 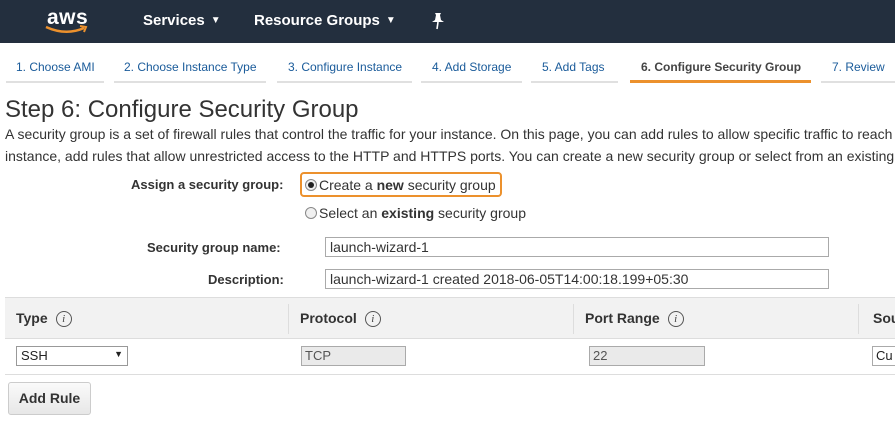 I want to click on col-port-range-header: Port Range i, so click(x=634, y=318).